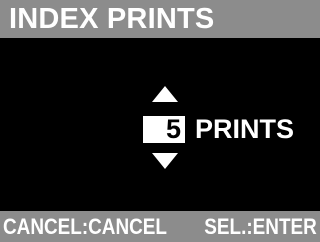 The image size is (320, 242). Describe the element at coordinates (260, 226) in the screenshot. I see `select-enter-hint: SEL.:ENTER` at that location.